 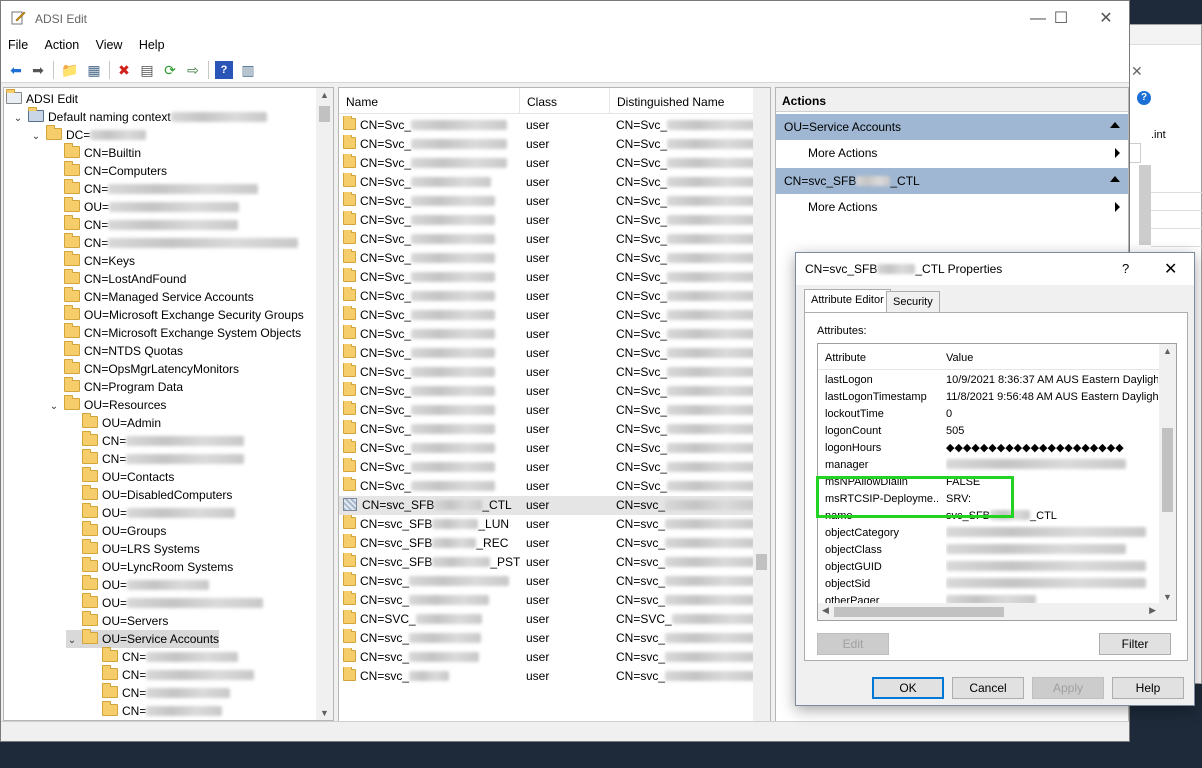 What do you see at coordinates (1068, 688) in the screenshot?
I see `apply-button: Apply` at bounding box center [1068, 688].